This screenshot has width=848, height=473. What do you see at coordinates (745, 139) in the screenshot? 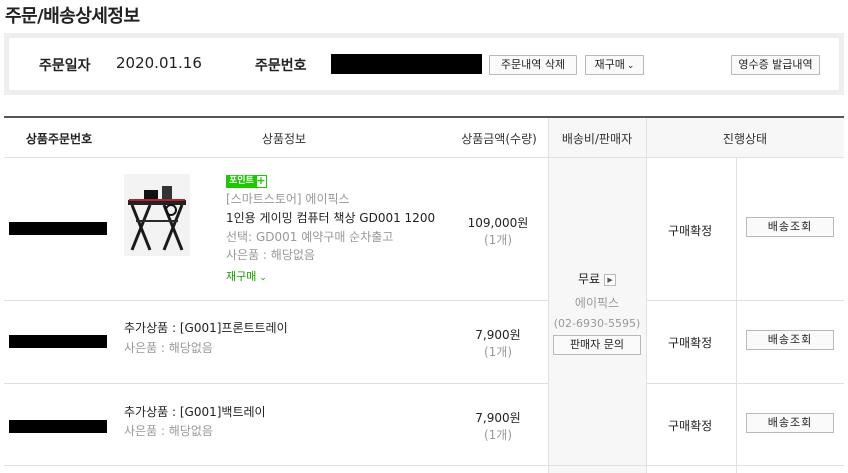
I see `header-status: 진행상태` at bounding box center [745, 139].